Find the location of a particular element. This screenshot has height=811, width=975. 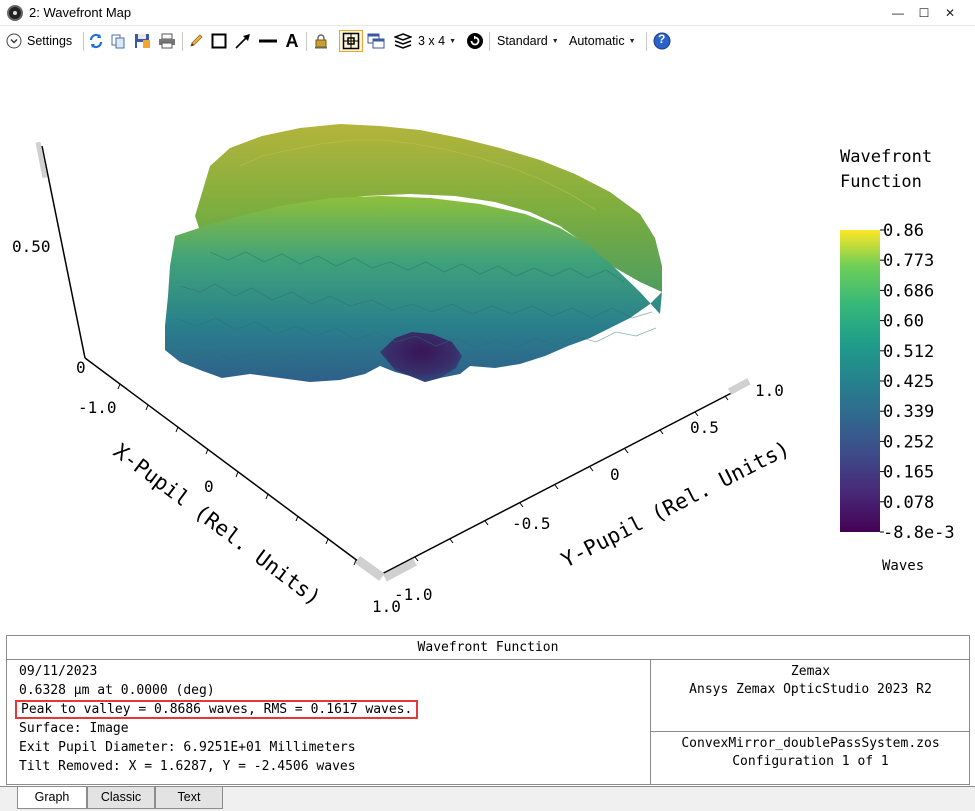

legend-tick-label: -8.8e-3 is located at coordinates (919, 533).